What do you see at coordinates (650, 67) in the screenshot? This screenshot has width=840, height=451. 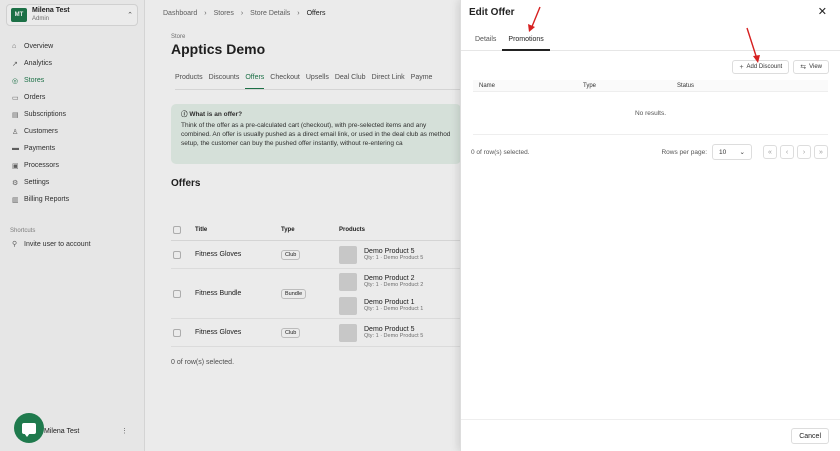 I see `table-actions: + Add Discount ⇆ View` at bounding box center [650, 67].